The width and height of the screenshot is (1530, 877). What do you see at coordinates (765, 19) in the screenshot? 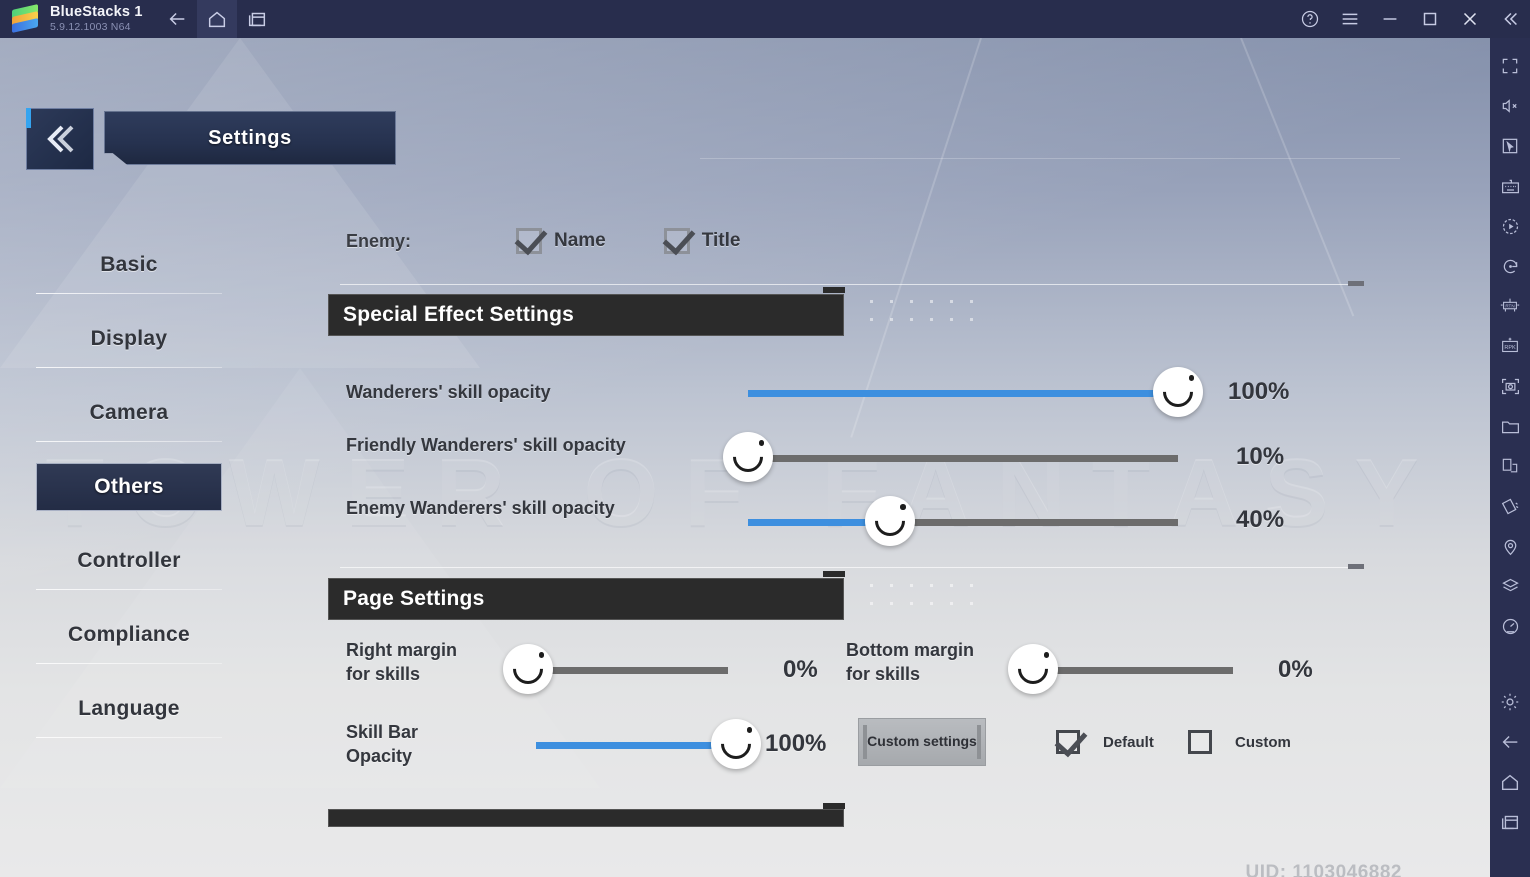
I see `title-bar: BlueStacks 1 5.9.12.1003 N64` at bounding box center [765, 19].